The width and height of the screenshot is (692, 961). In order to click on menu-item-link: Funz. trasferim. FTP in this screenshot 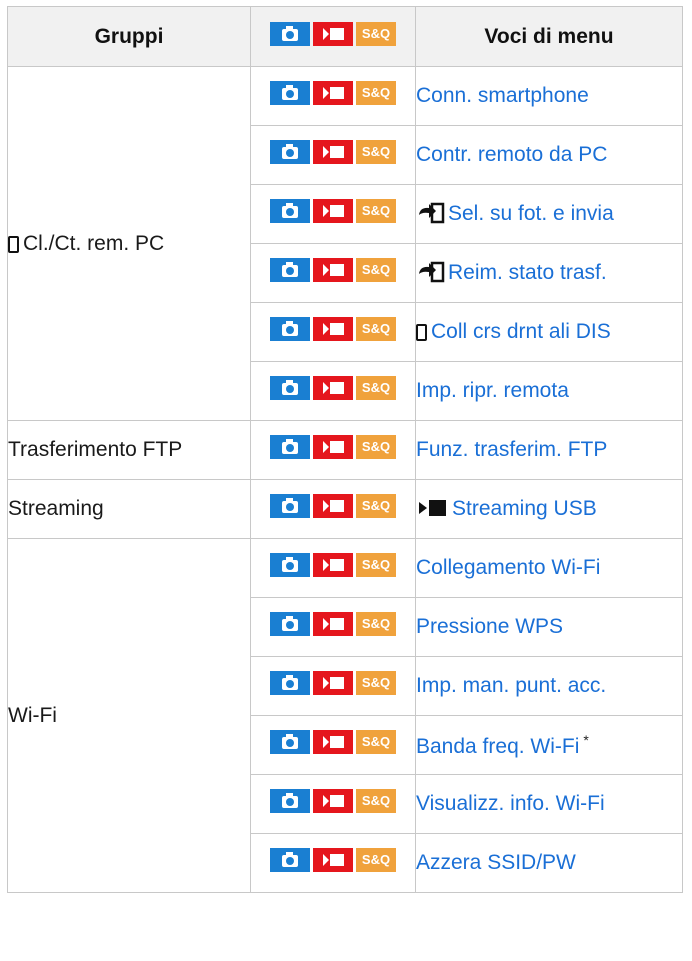, I will do `click(511, 449)`.